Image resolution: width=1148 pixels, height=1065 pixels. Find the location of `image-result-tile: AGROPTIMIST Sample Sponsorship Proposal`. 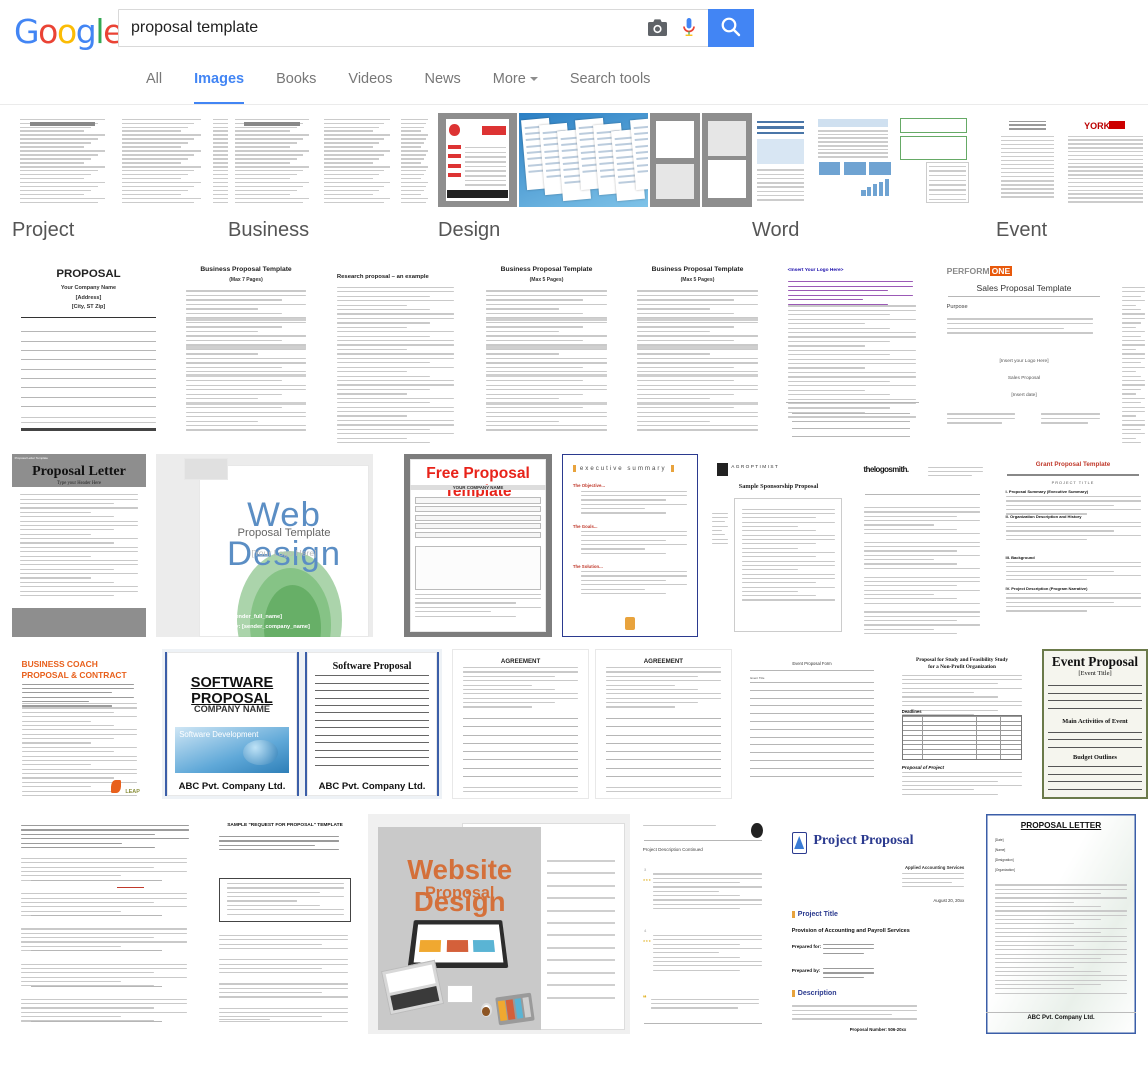

image-result-tile: AGROPTIMIST Sample Sponsorship Proposal is located at coordinates (778, 545).